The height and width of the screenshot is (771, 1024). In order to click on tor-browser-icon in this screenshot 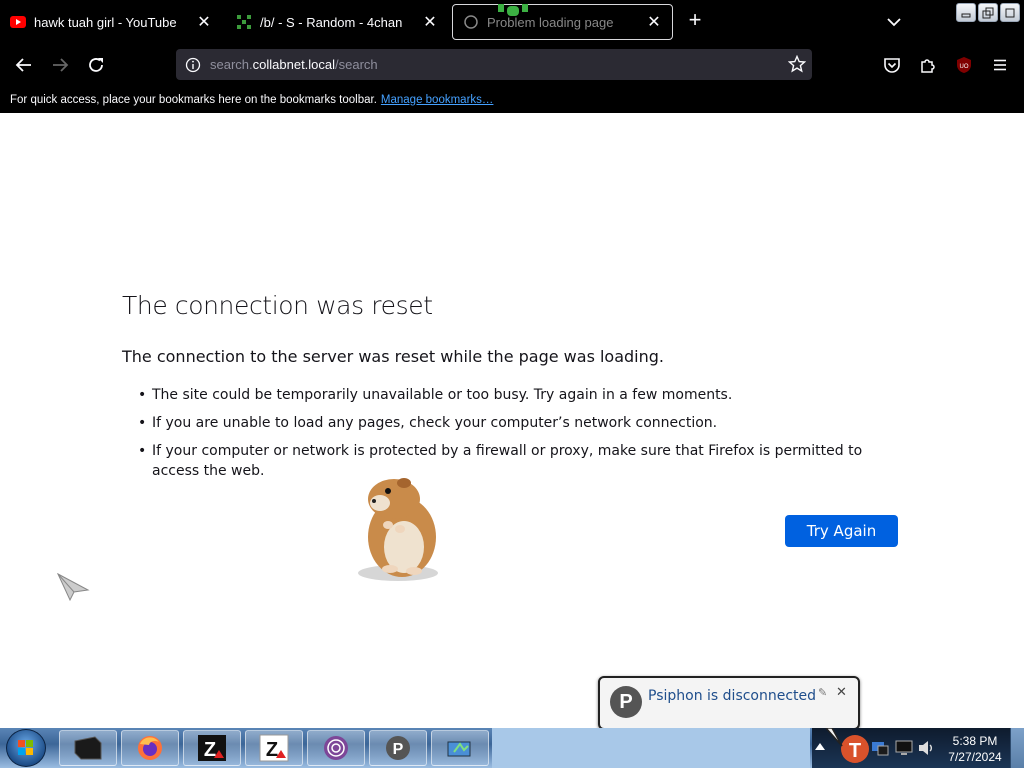, I will do `click(336, 748)`.